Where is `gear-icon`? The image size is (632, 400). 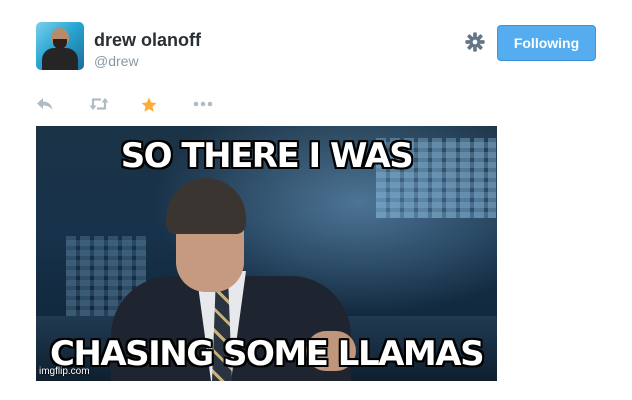
gear-icon is located at coordinates (475, 42).